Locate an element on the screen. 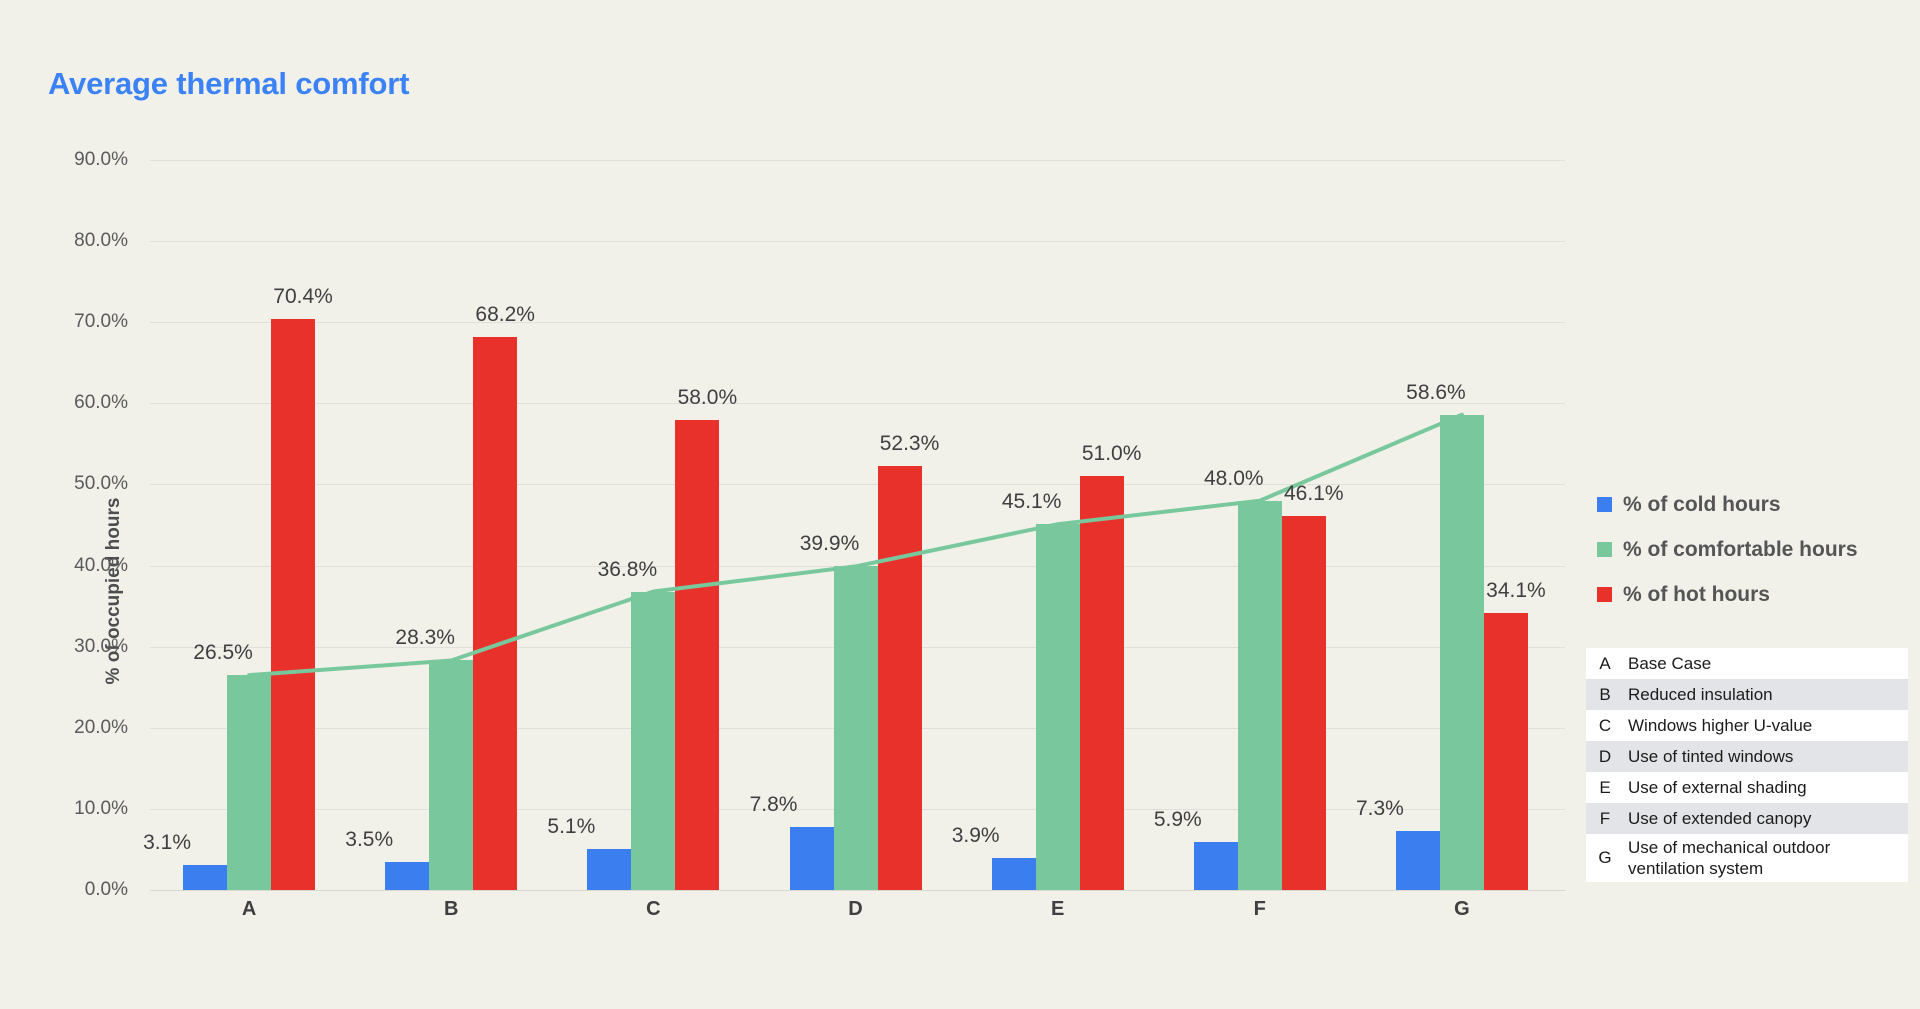 The height and width of the screenshot is (1009, 1920). y-axis-tick-label: 50.0% is located at coordinates (101, 484).